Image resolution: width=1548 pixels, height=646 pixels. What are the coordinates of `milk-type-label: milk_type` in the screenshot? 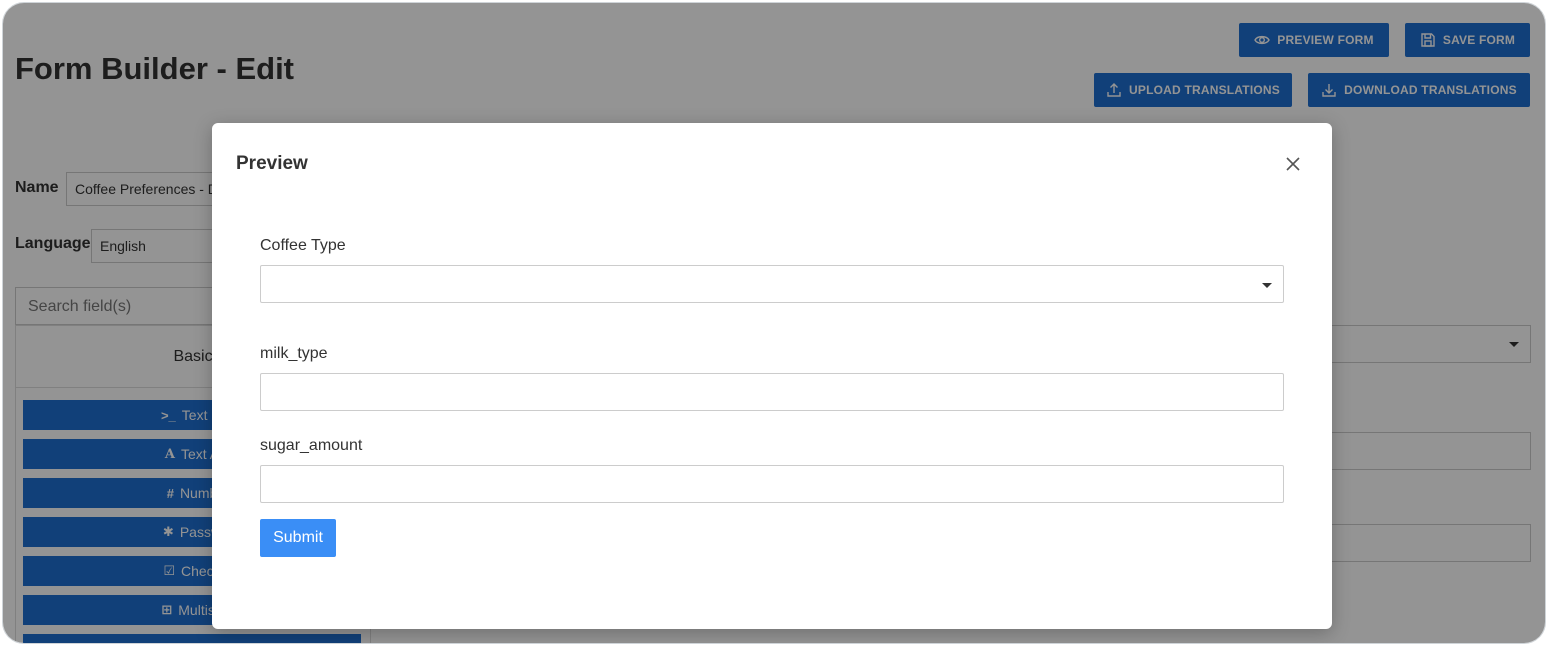 It's located at (294, 353).